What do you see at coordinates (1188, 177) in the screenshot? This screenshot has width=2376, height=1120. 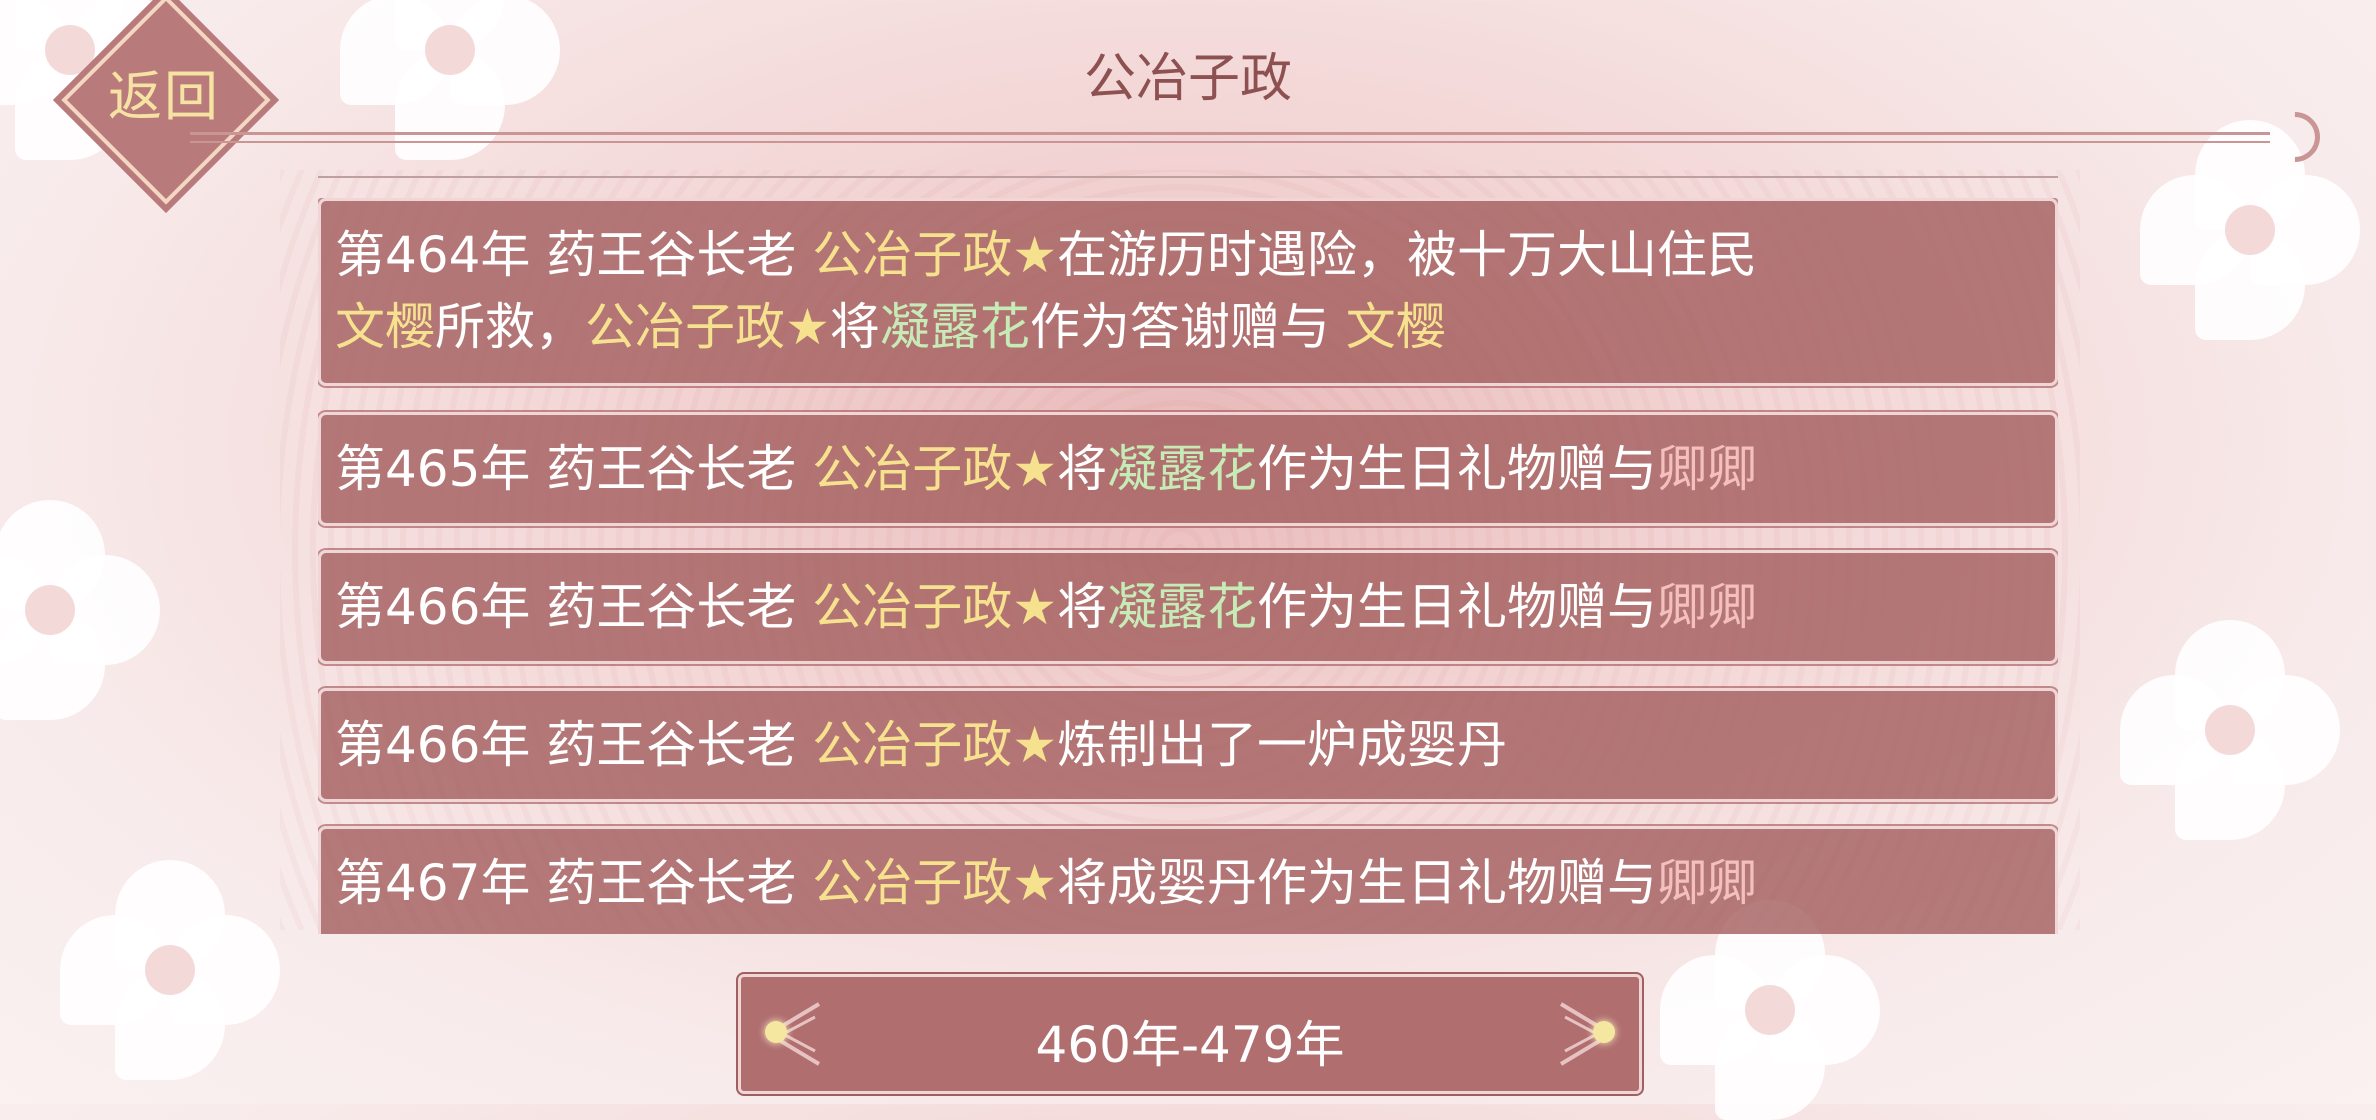 I see `list-top-divider` at bounding box center [1188, 177].